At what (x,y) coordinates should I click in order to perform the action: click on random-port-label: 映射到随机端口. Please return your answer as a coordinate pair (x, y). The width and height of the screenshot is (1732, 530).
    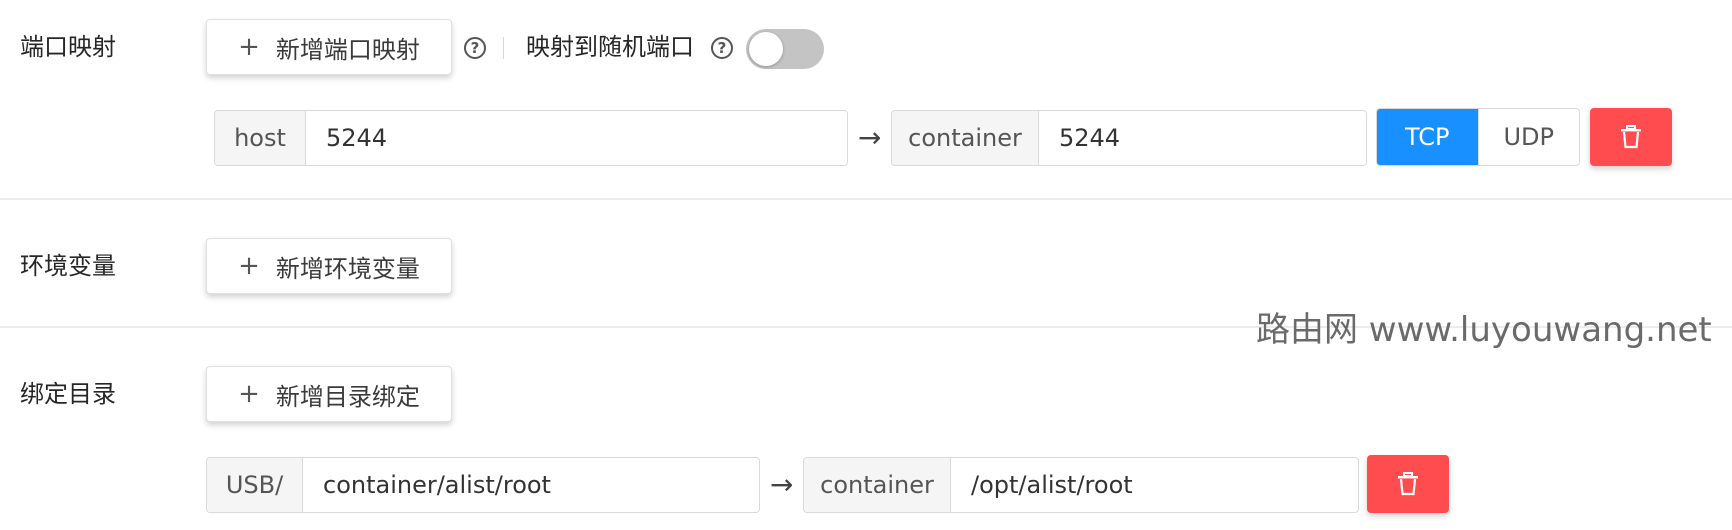
    Looking at the image, I should click on (610, 47).